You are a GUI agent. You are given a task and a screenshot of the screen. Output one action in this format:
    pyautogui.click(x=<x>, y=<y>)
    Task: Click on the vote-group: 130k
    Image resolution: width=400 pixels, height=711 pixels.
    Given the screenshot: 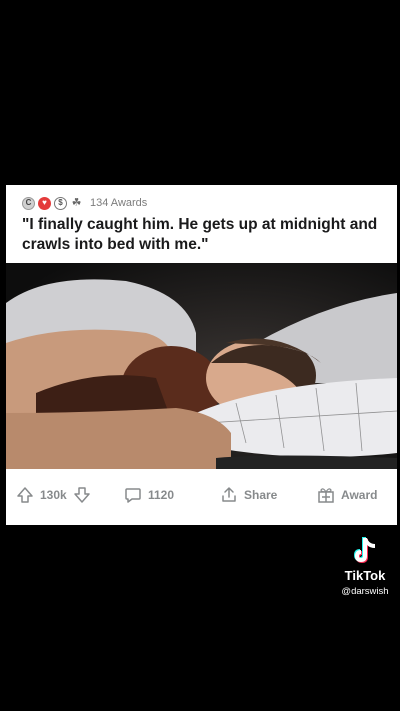 What is the action you would take?
    pyautogui.click(x=53, y=495)
    